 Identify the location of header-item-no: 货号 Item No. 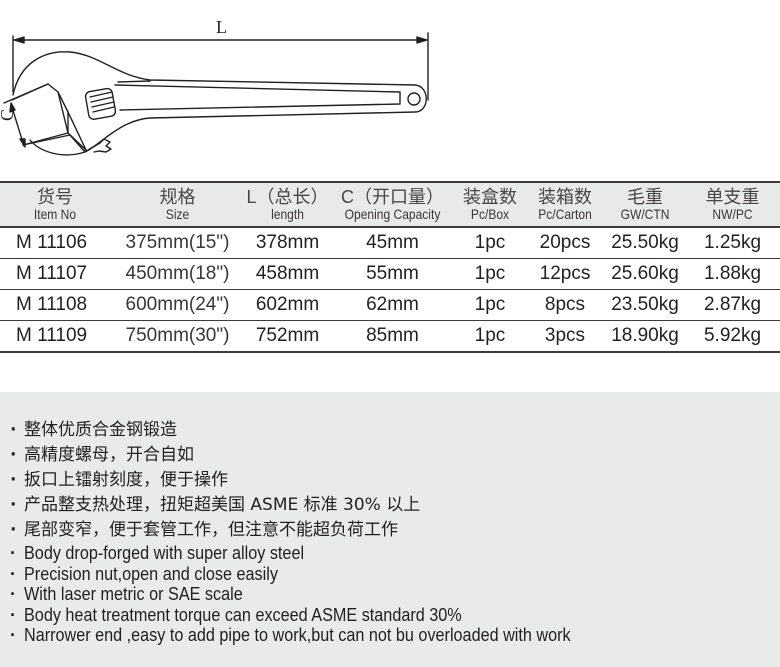
(55, 204).